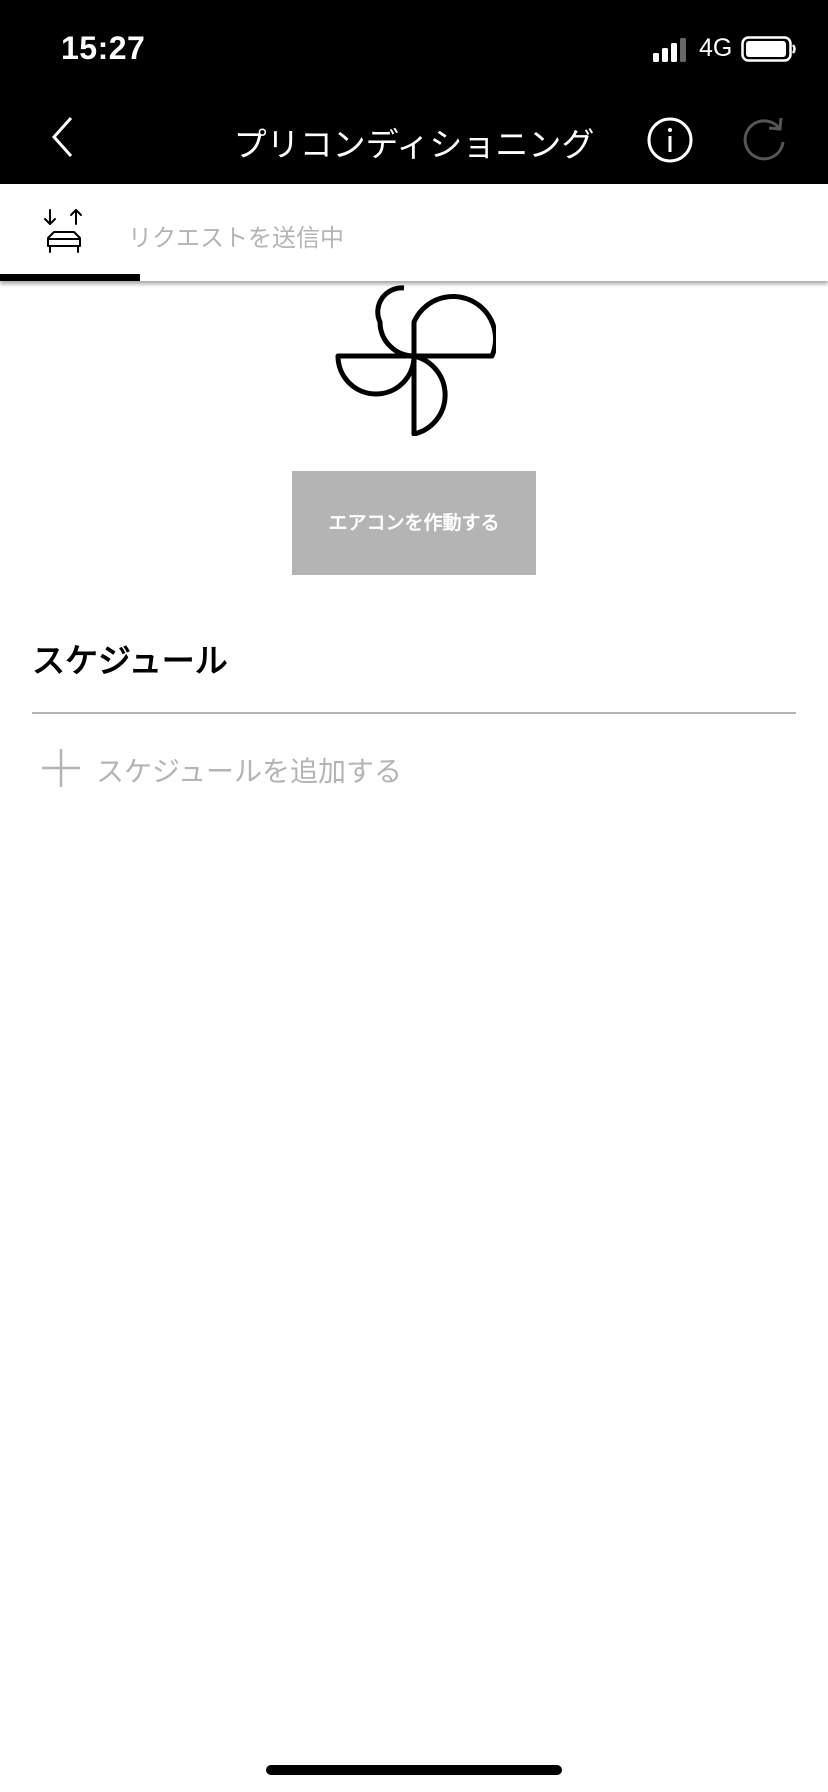 This screenshot has width=828, height=1792. I want to click on info-icon, so click(670, 140).